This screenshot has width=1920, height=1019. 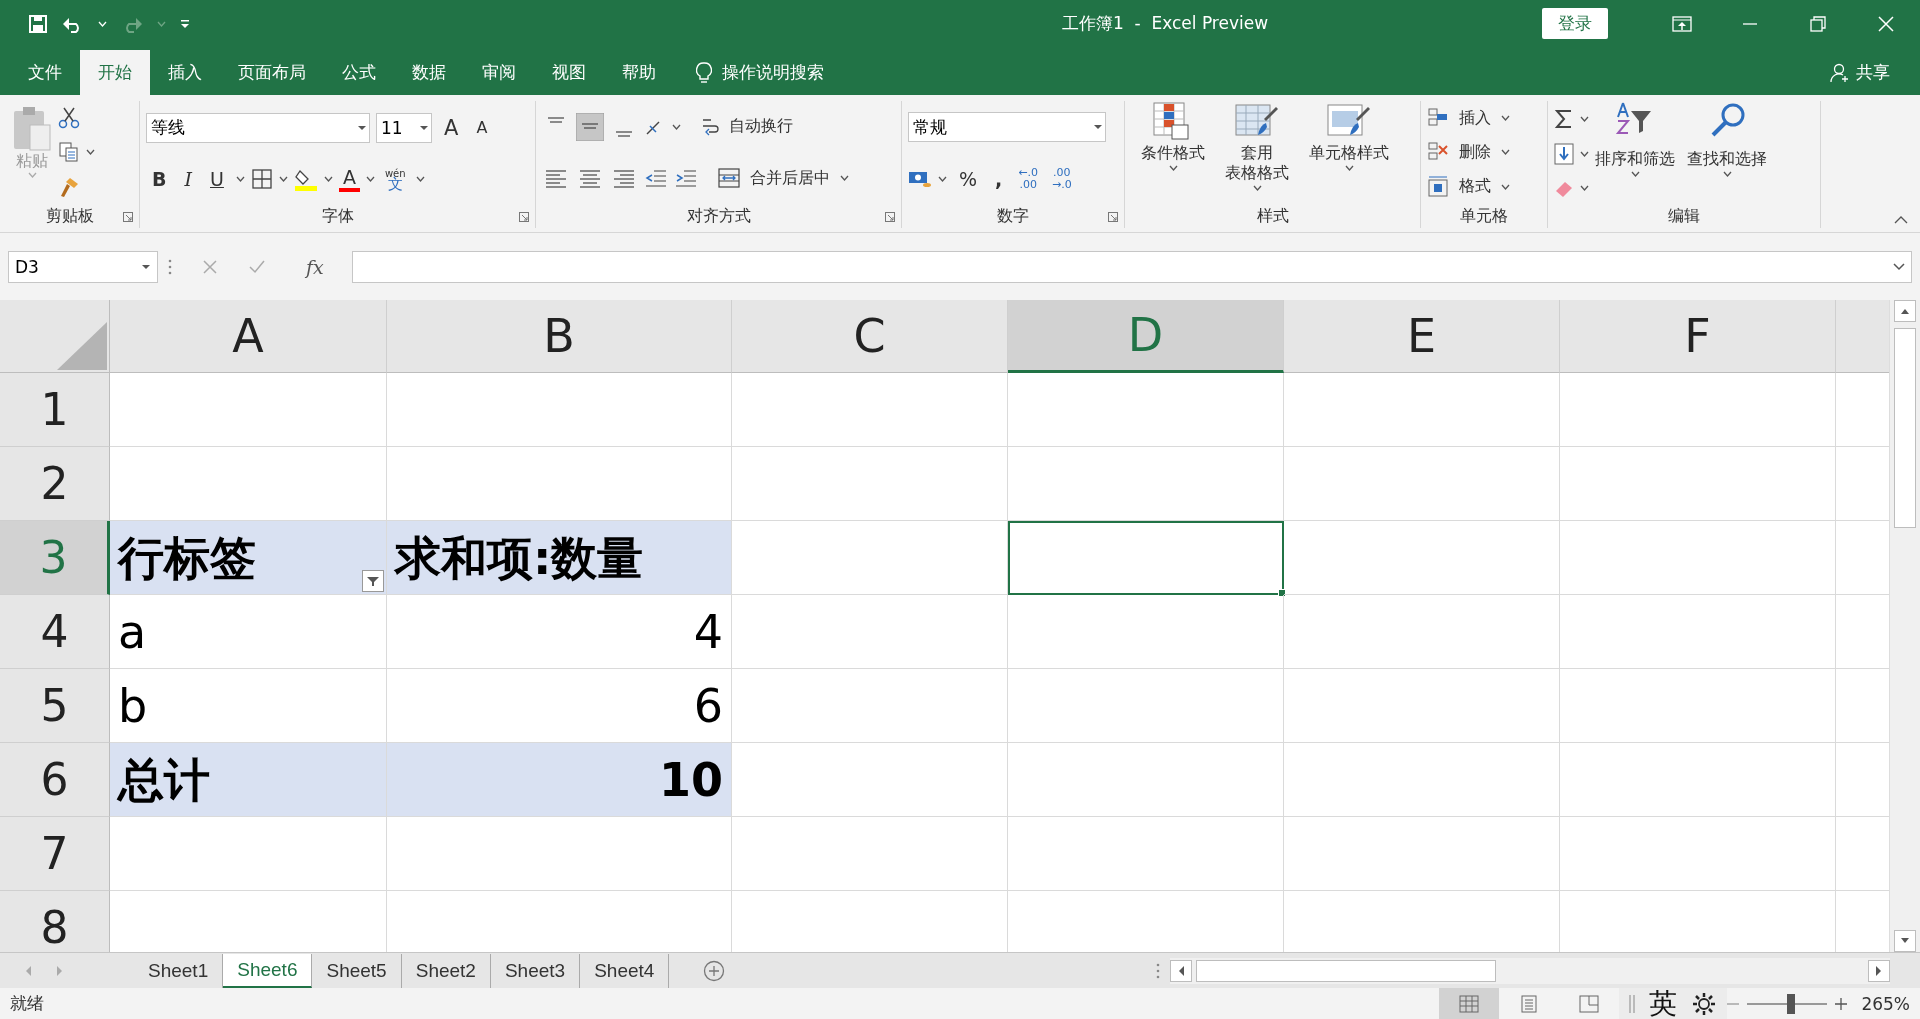 What do you see at coordinates (357, 970) in the screenshot?
I see `sheet-tab: Sheet5` at bounding box center [357, 970].